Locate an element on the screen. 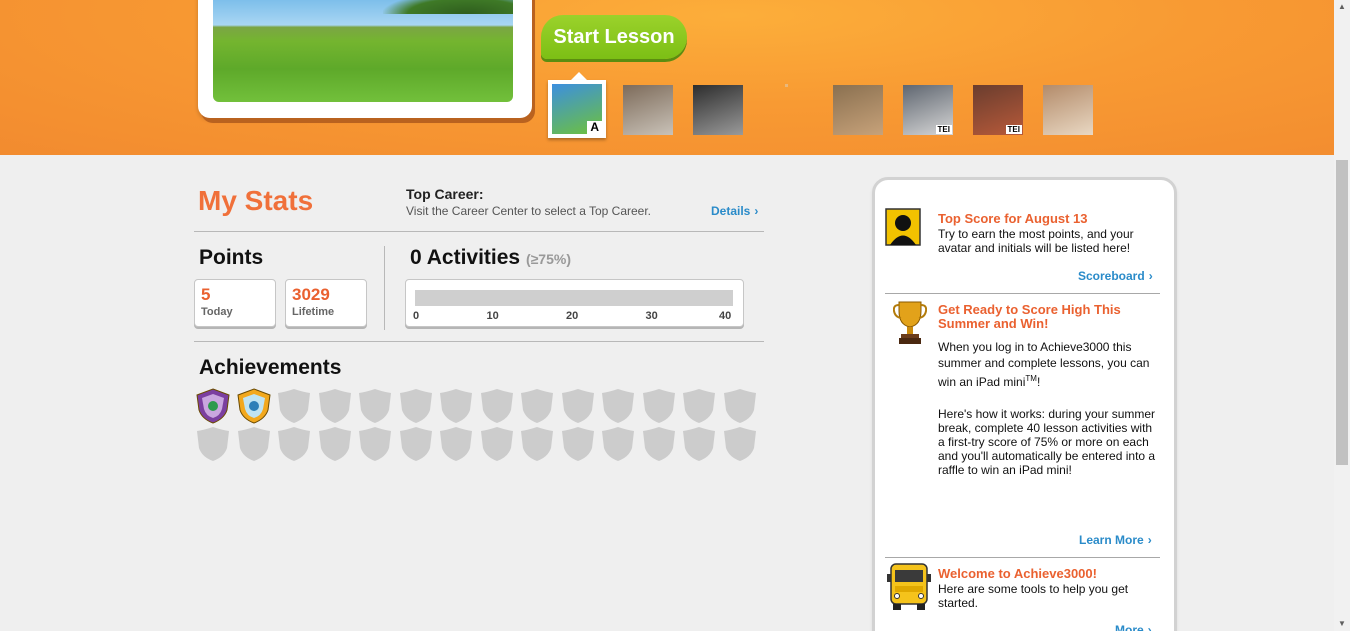 Image resolution: width=1350 pixels, height=631 pixels. thumb-dot is located at coordinates (786, 85).